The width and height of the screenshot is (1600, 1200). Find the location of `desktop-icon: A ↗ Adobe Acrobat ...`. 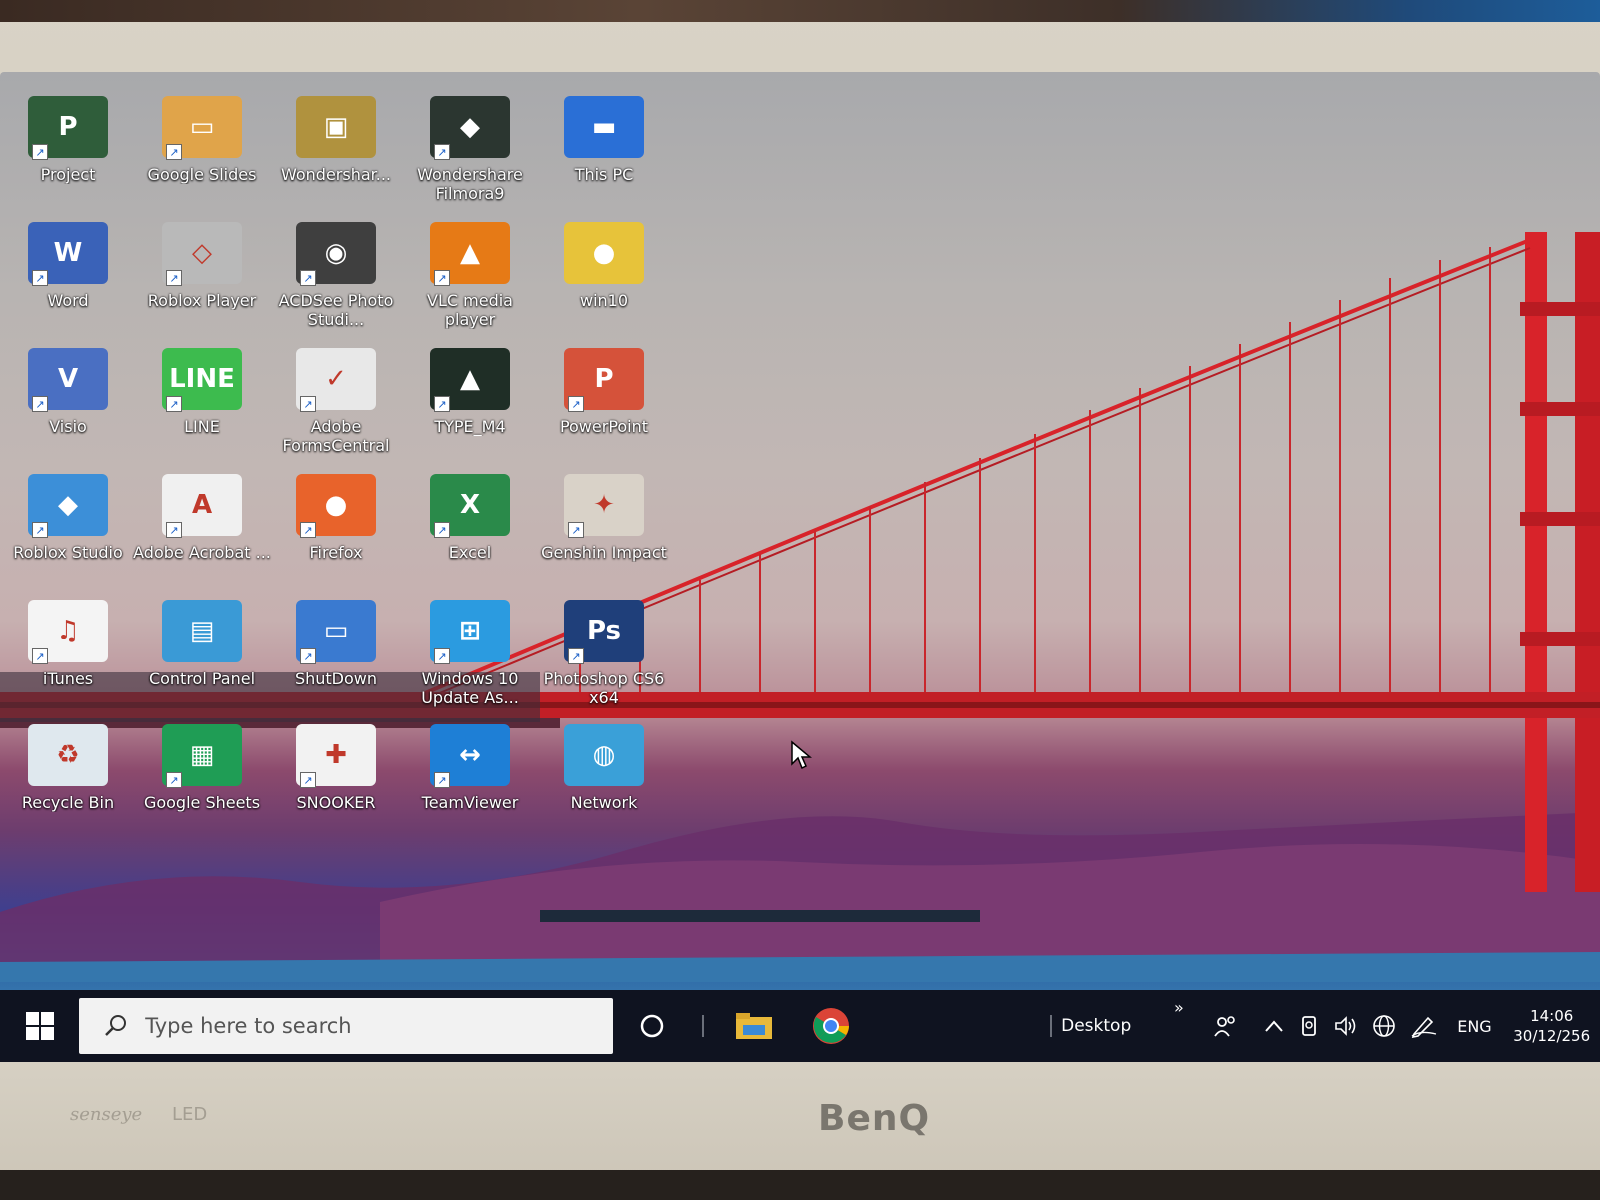

desktop-icon: A ↗ Adobe Acrobat ... is located at coordinates (202, 532).